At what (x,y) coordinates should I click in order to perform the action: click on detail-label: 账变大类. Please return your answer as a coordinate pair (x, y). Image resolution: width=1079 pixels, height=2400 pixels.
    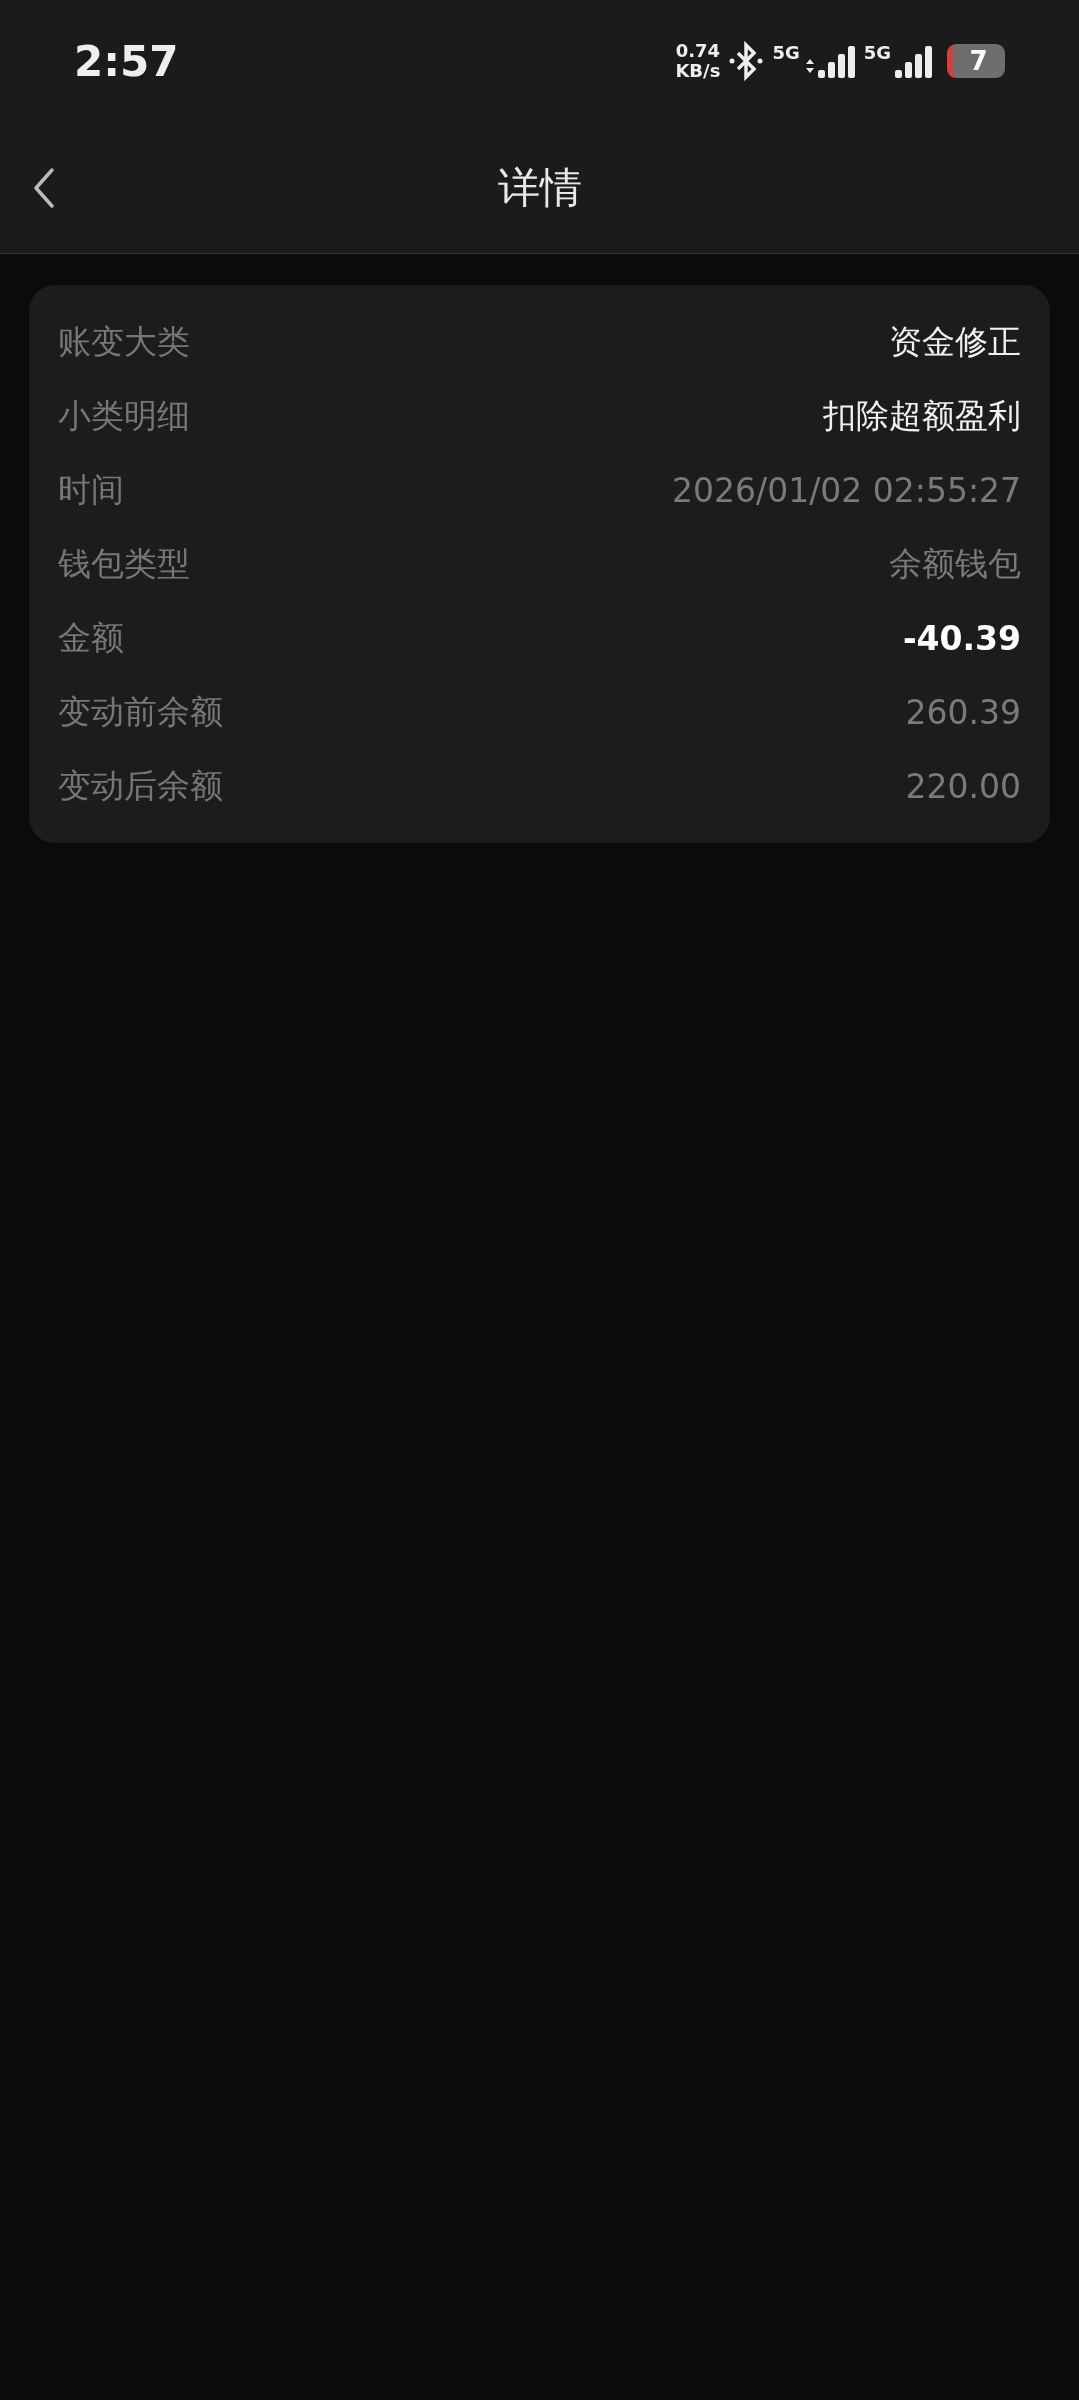
    Looking at the image, I should click on (124, 341).